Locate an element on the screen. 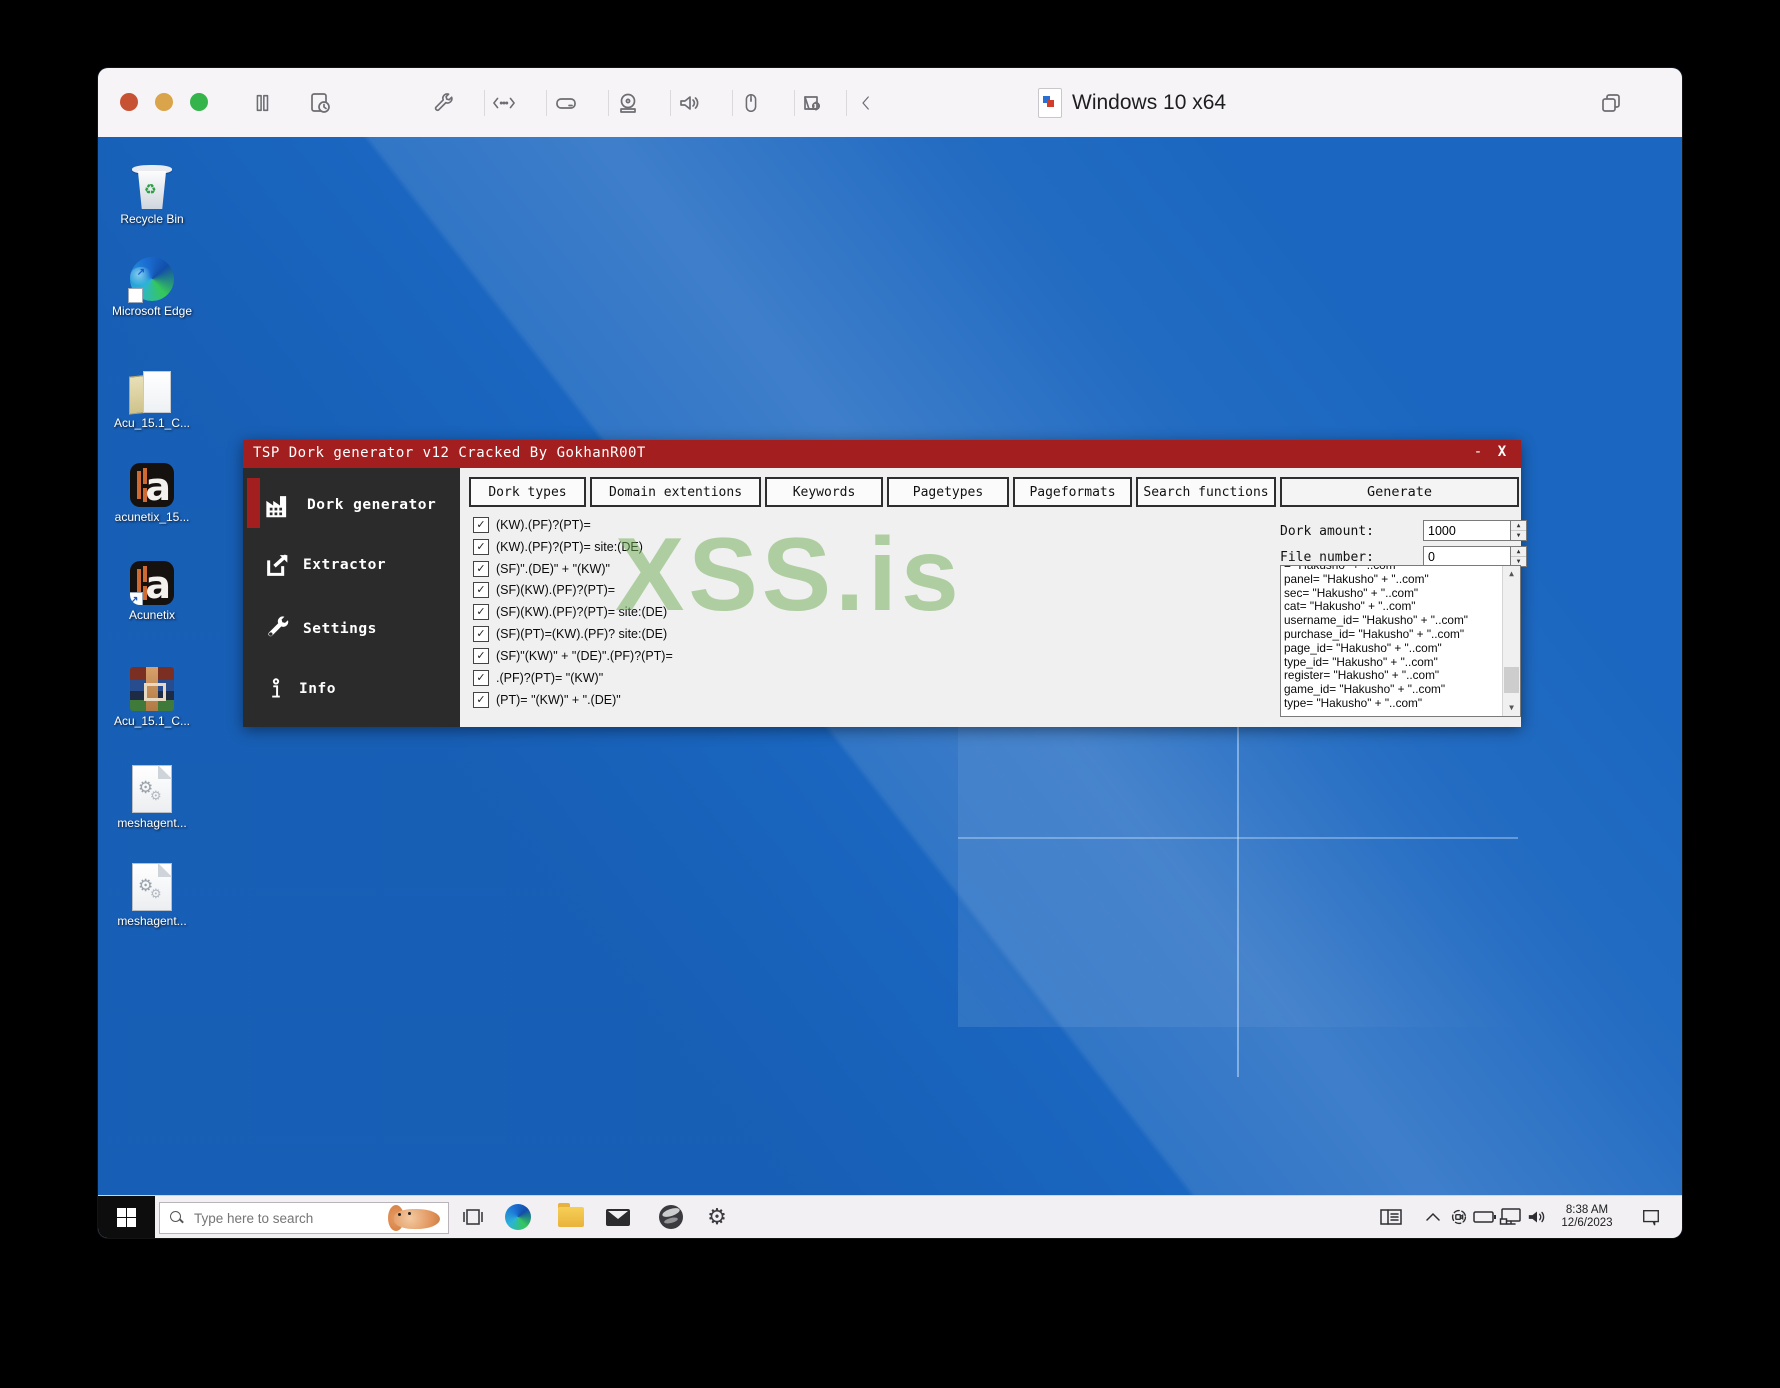  desktop-icon-acunetix-shortcut: a Acunetix is located at coordinates (152, 587).